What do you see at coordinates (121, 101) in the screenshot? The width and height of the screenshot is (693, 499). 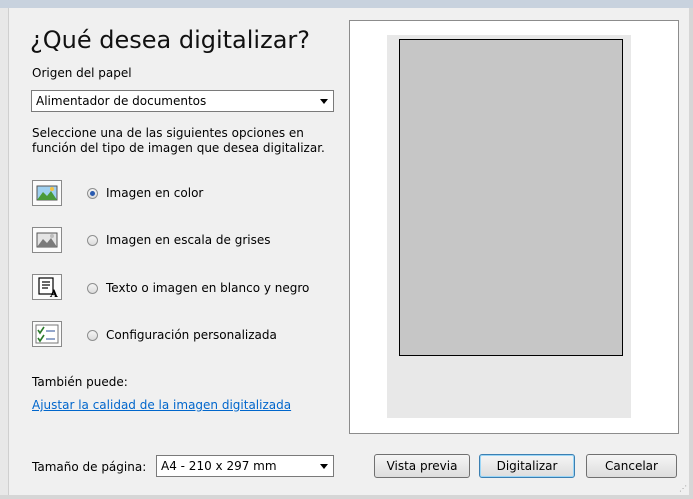 I see `paper-source-value: Alimentador de documentos` at bounding box center [121, 101].